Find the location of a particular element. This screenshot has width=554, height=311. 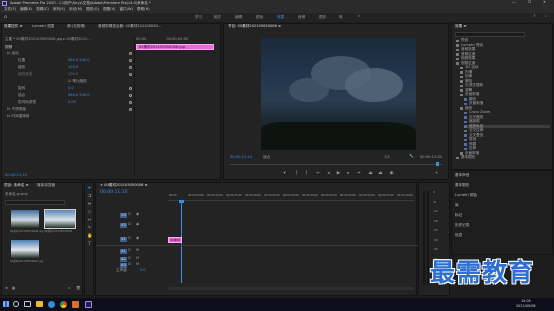

menu-help: 帮助(H) is located at coordinates (143, 10).